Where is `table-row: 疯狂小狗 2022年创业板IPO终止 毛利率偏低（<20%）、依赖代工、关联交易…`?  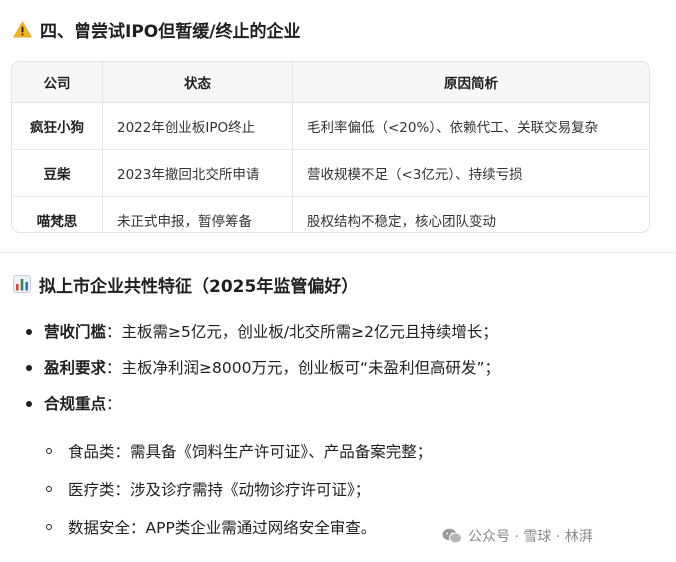
table-row: 疯狂小狗 2022年创业板IPO终止 毛利率偏低（<20%）、依赖代工、关联交易… is located at coordinates (330, 126).